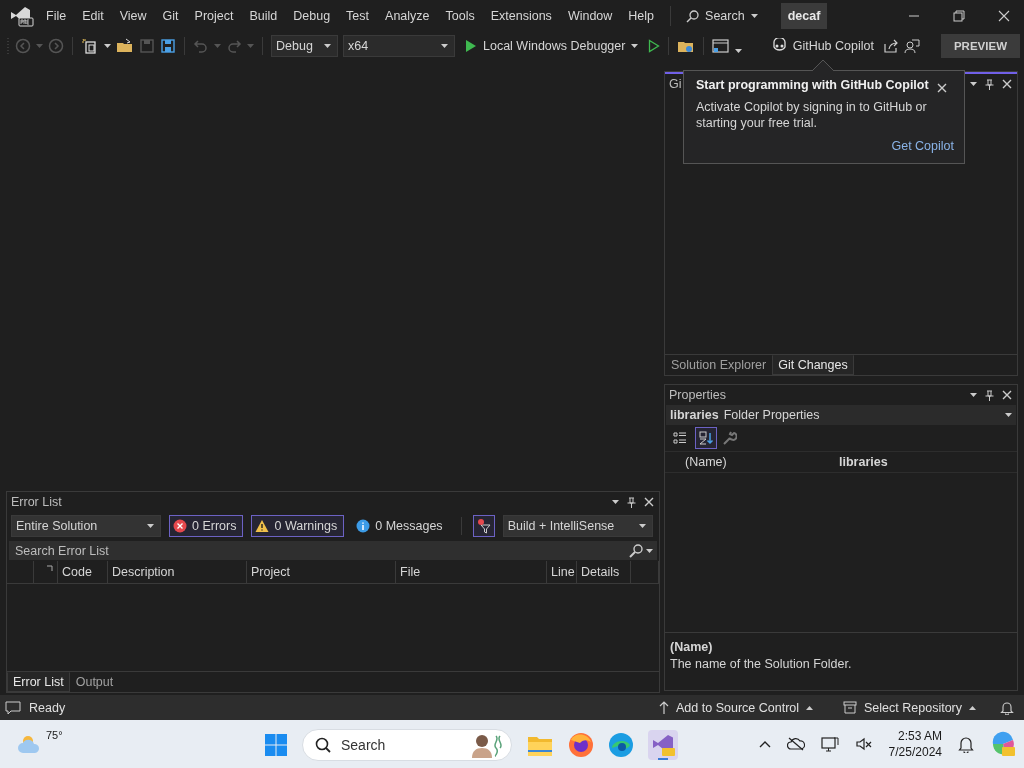 The image size is (1024, 768). I want to click on property-value: libraries, so click(928, 462).